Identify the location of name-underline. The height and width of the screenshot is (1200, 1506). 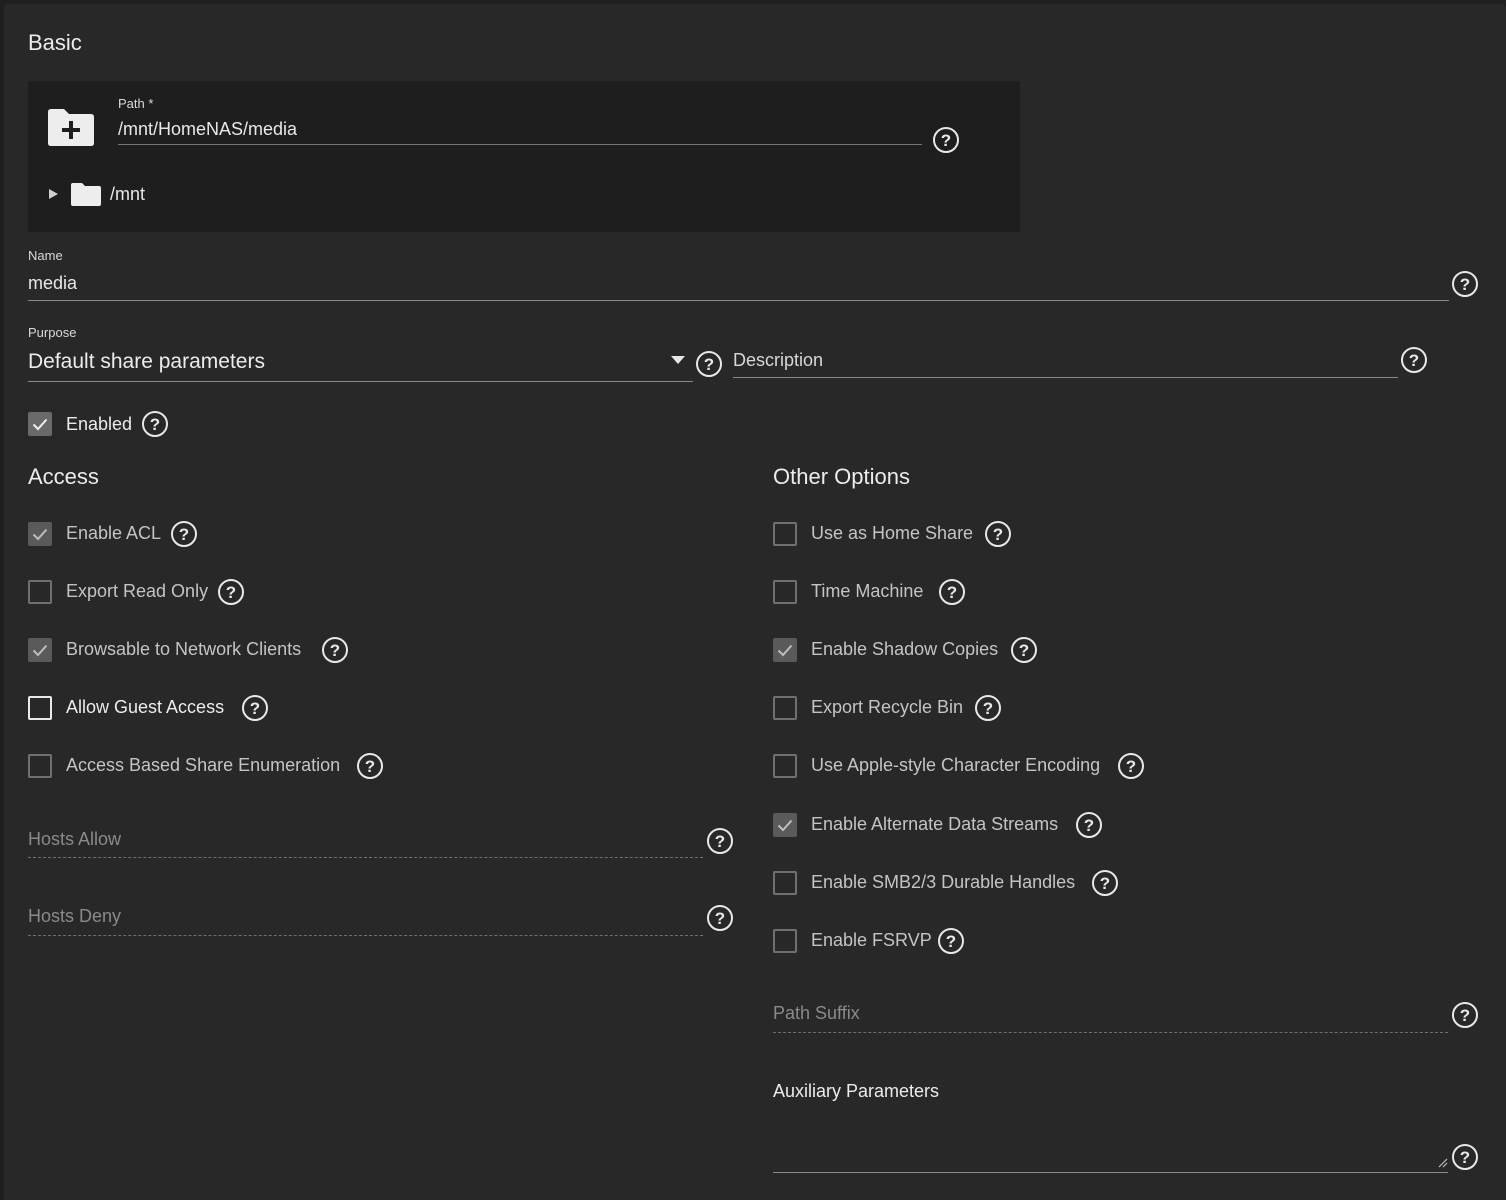
(738, 300).